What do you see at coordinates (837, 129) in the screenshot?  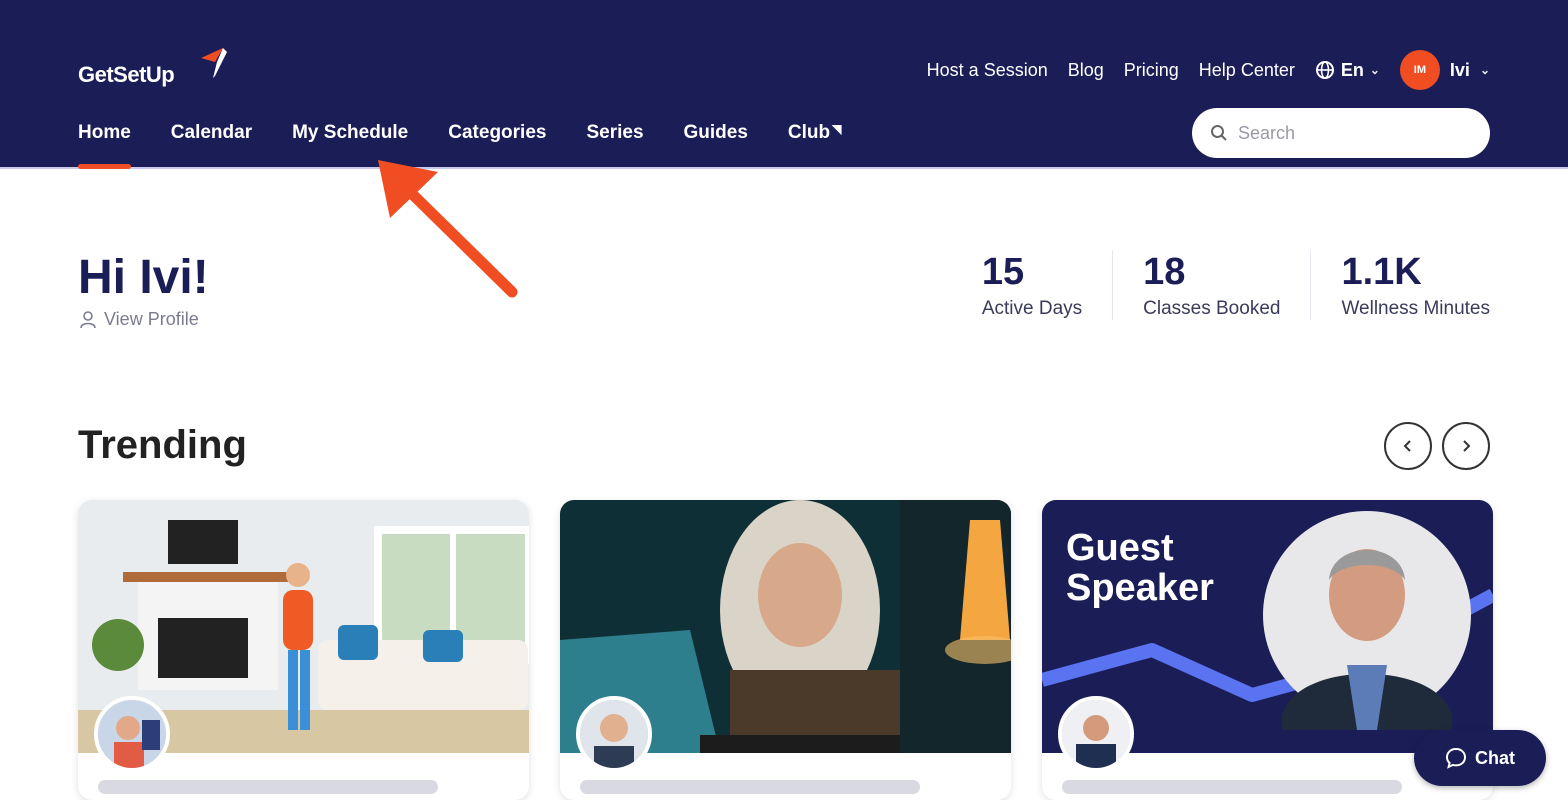 I see `external-link-icon: ◥` at bounding box center [837, 129].